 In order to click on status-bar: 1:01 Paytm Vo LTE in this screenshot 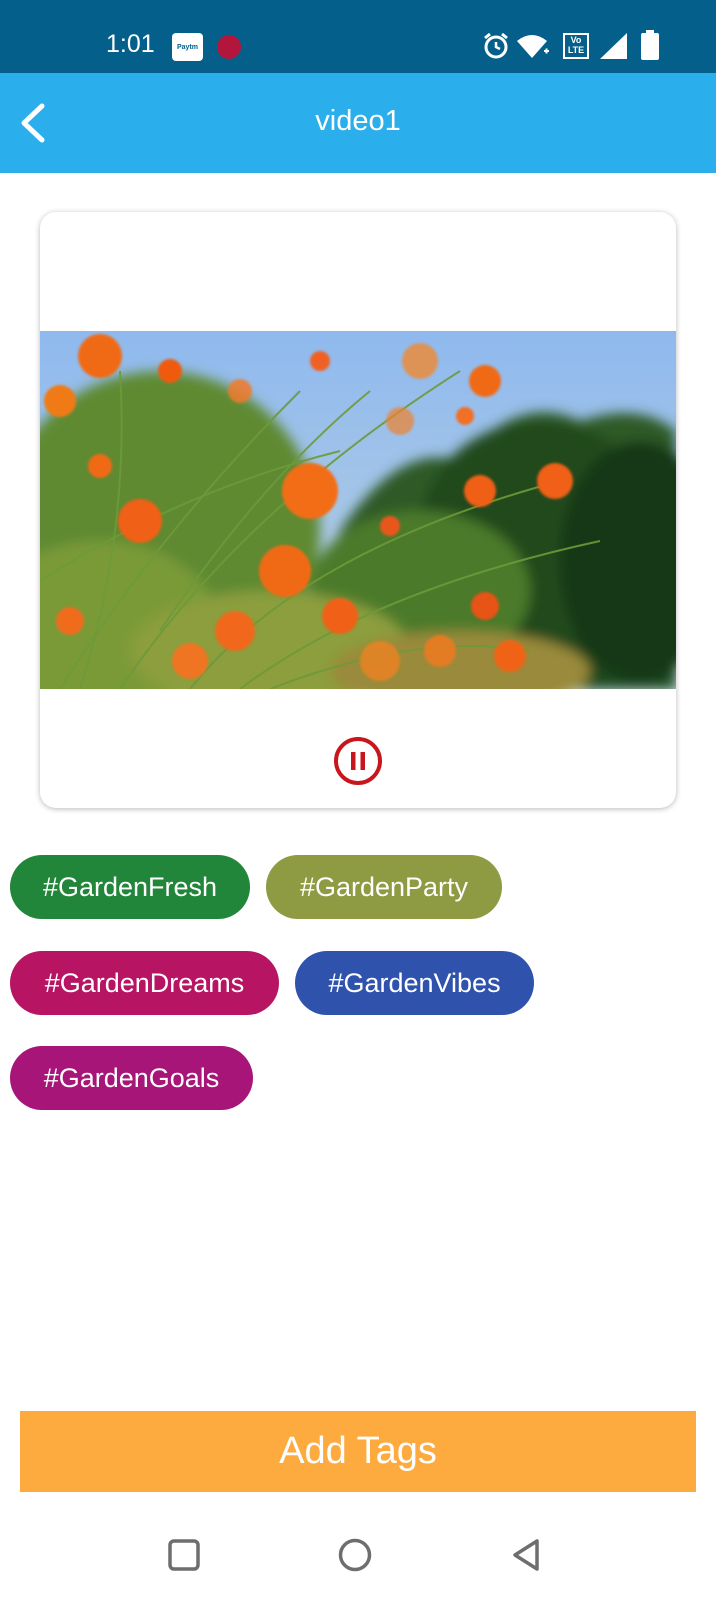, I will do `click(358, 36)`.